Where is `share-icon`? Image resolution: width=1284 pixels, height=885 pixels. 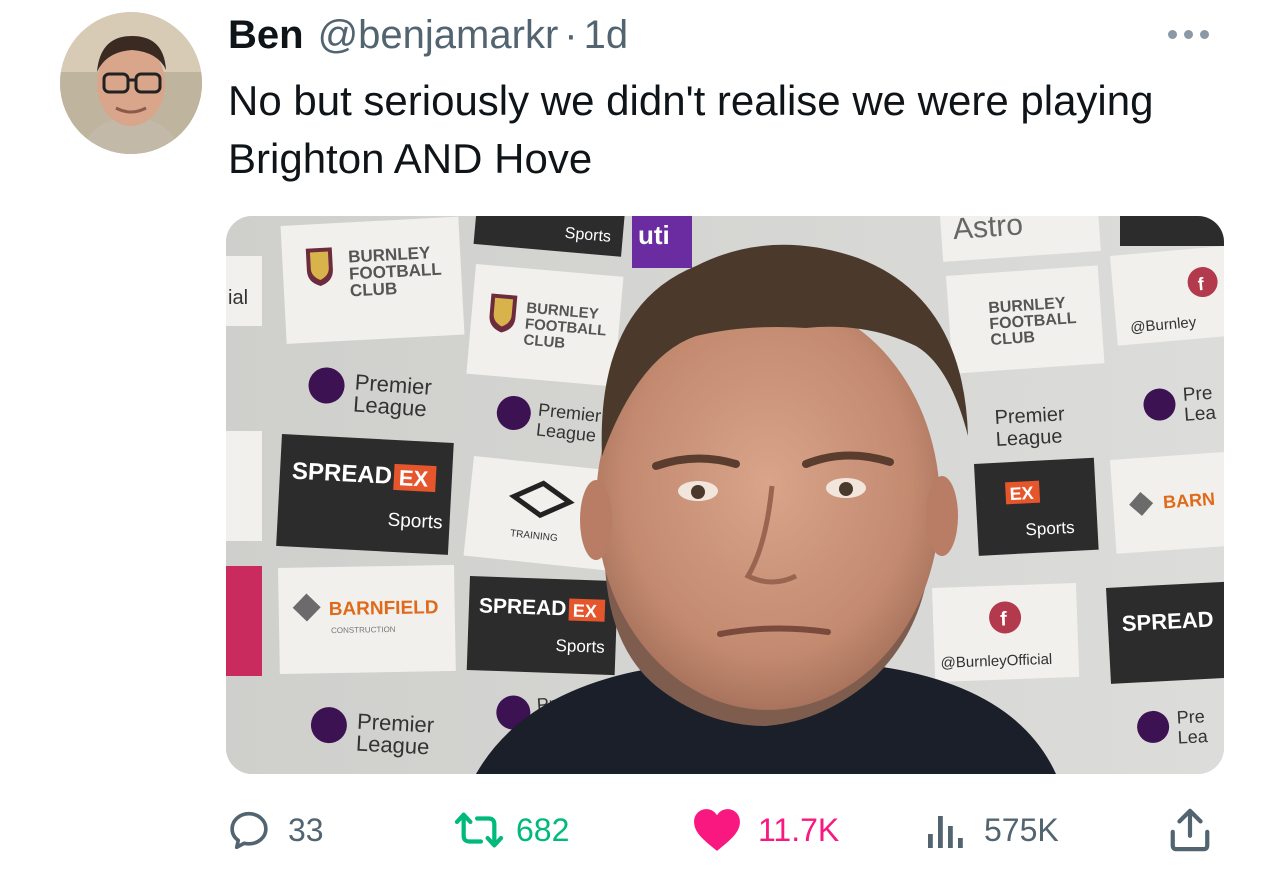 share-icon is located at coordinates (1190, 830).